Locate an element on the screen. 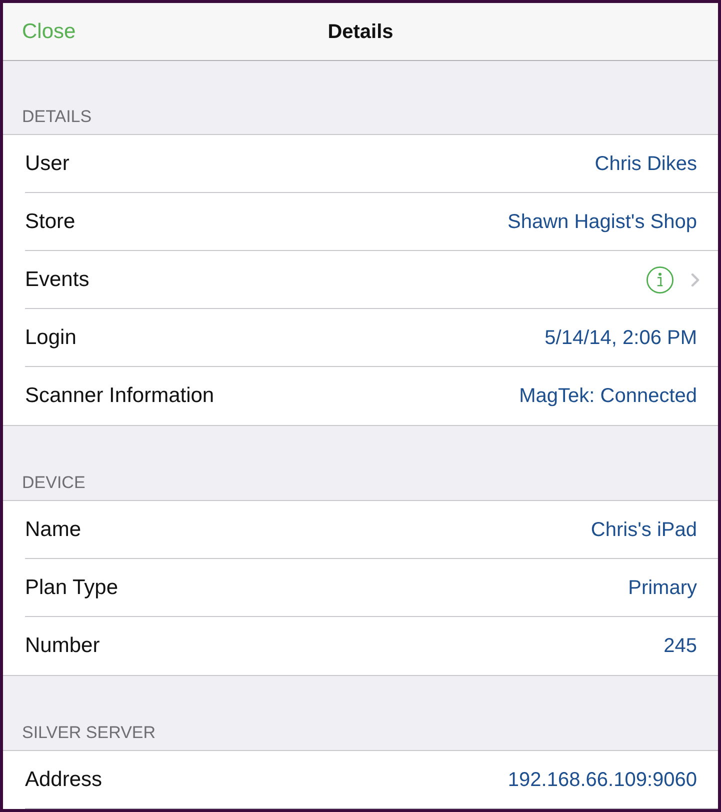 Image resolution: width=721 pixels, height=812 pixels. row-value: 245 is located at coordinates (680, 646).